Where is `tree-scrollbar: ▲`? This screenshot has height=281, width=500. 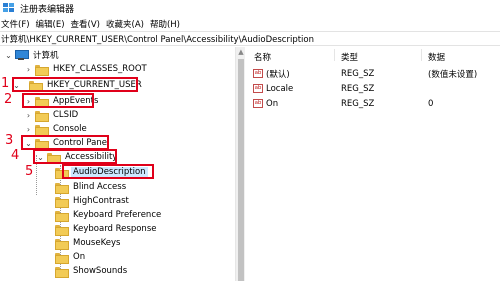
tree-scrollbar: ▲ is located at coordinates (240, 164).